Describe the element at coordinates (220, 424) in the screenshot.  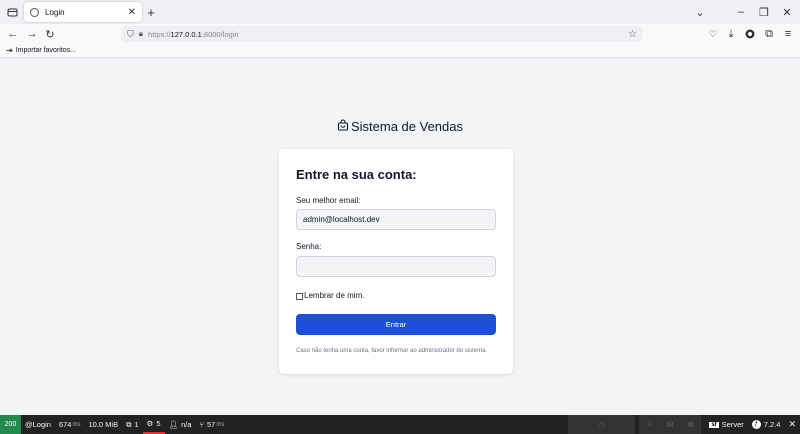
I see `request-time-unit: ms` at that location.